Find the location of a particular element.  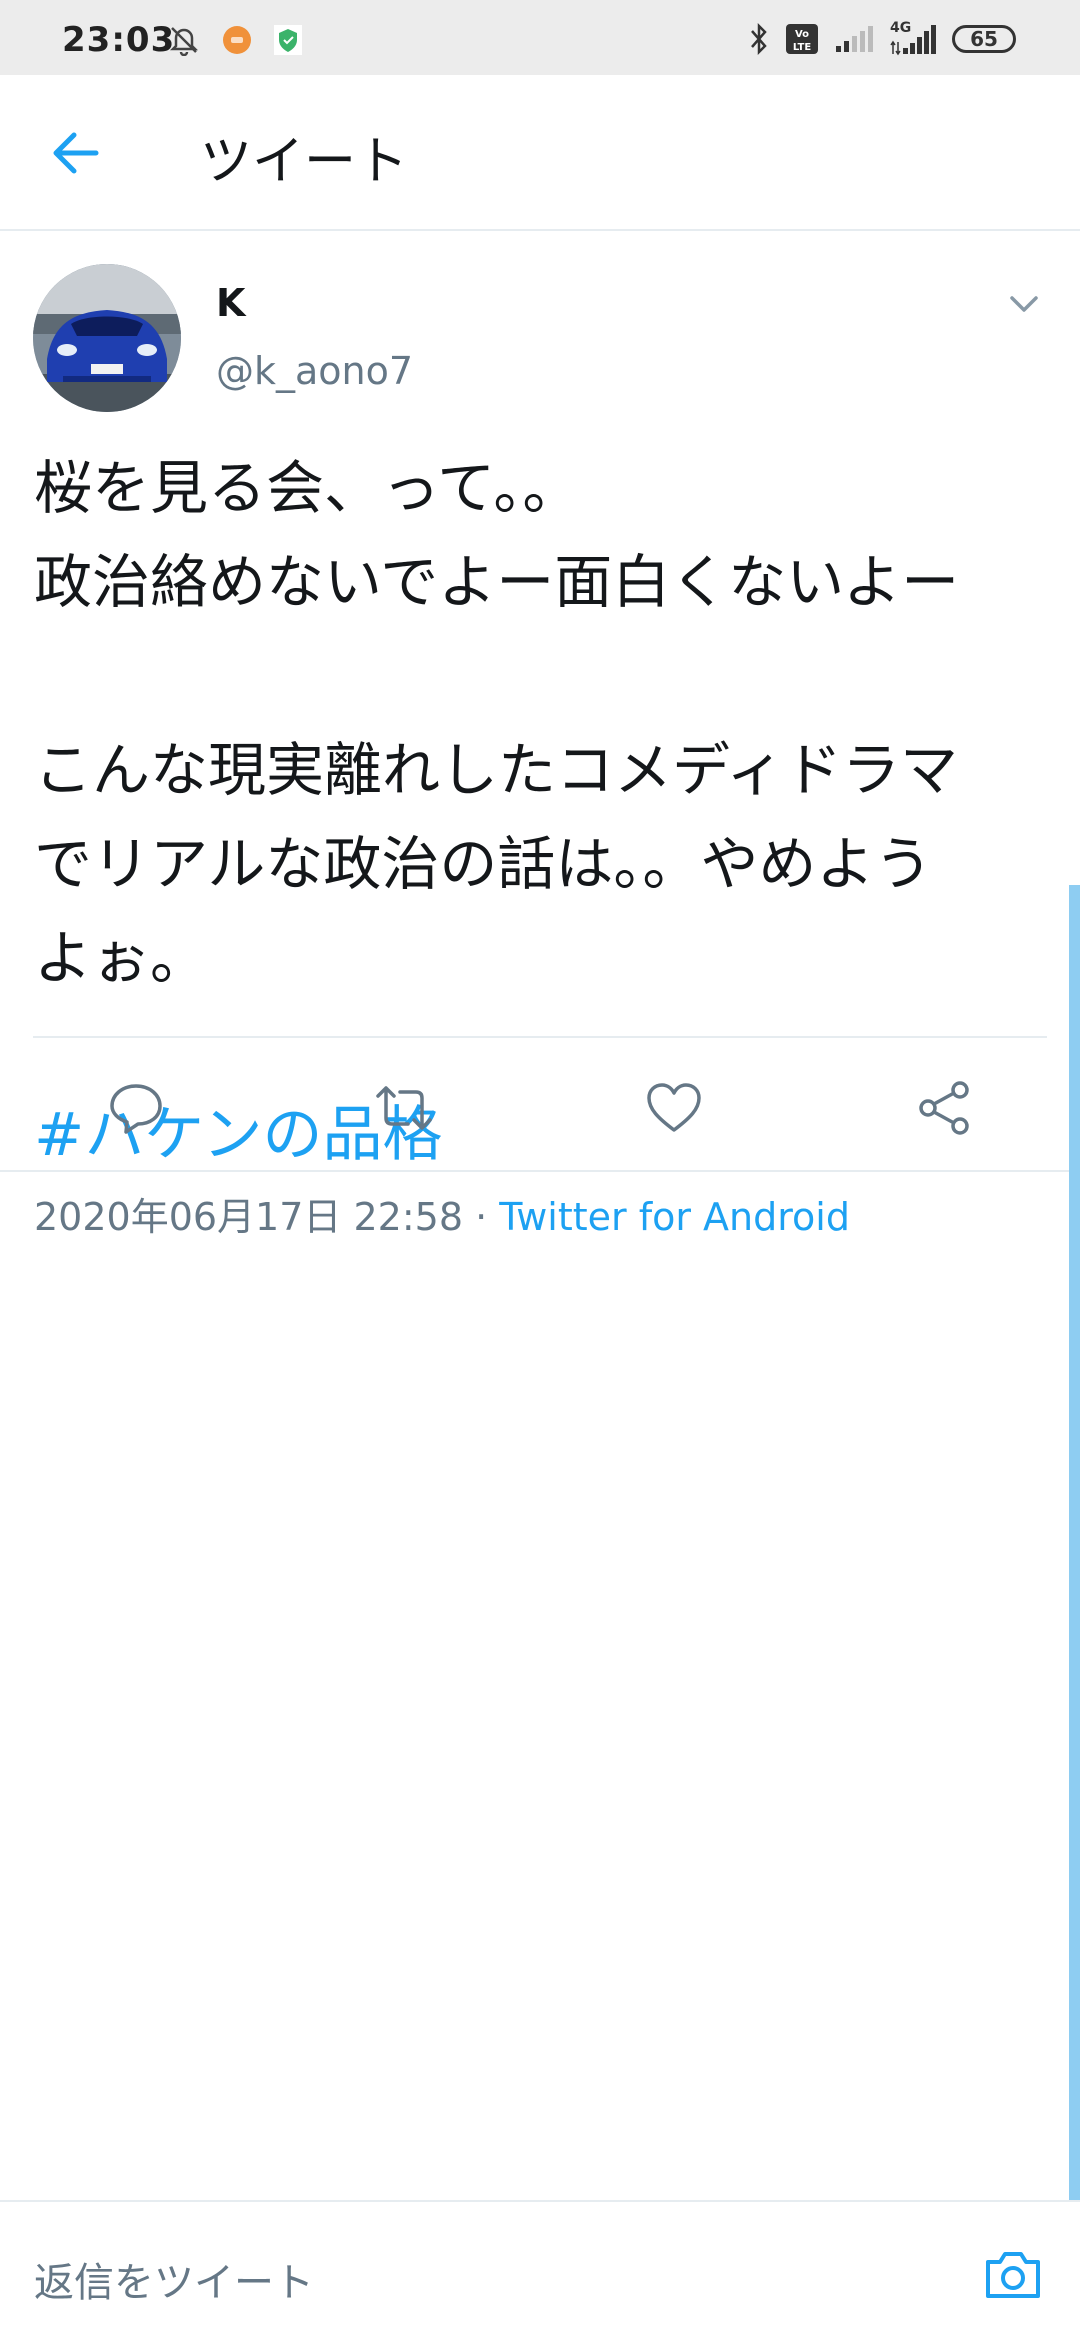

signal-icon is located at coordinates (854, 39).